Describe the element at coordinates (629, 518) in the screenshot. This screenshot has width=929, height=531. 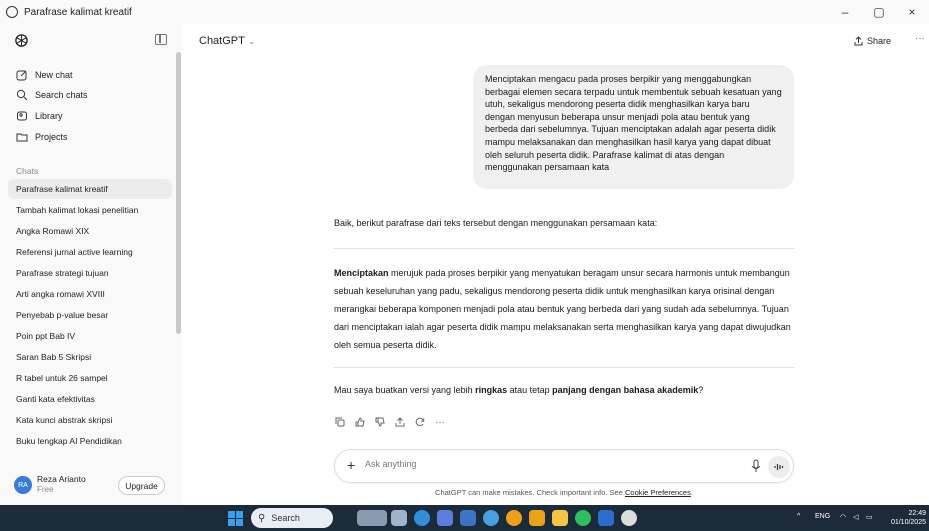
I see `chatgpt-taskbar-icon` at that location.